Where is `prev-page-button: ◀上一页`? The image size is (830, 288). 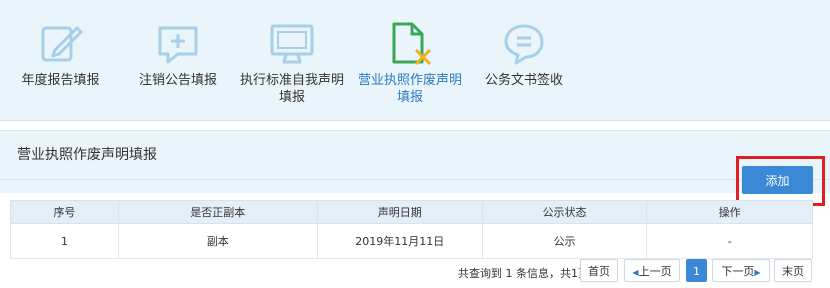 prev-page-button: ◀上一页 is located at coordinates (652, 270).